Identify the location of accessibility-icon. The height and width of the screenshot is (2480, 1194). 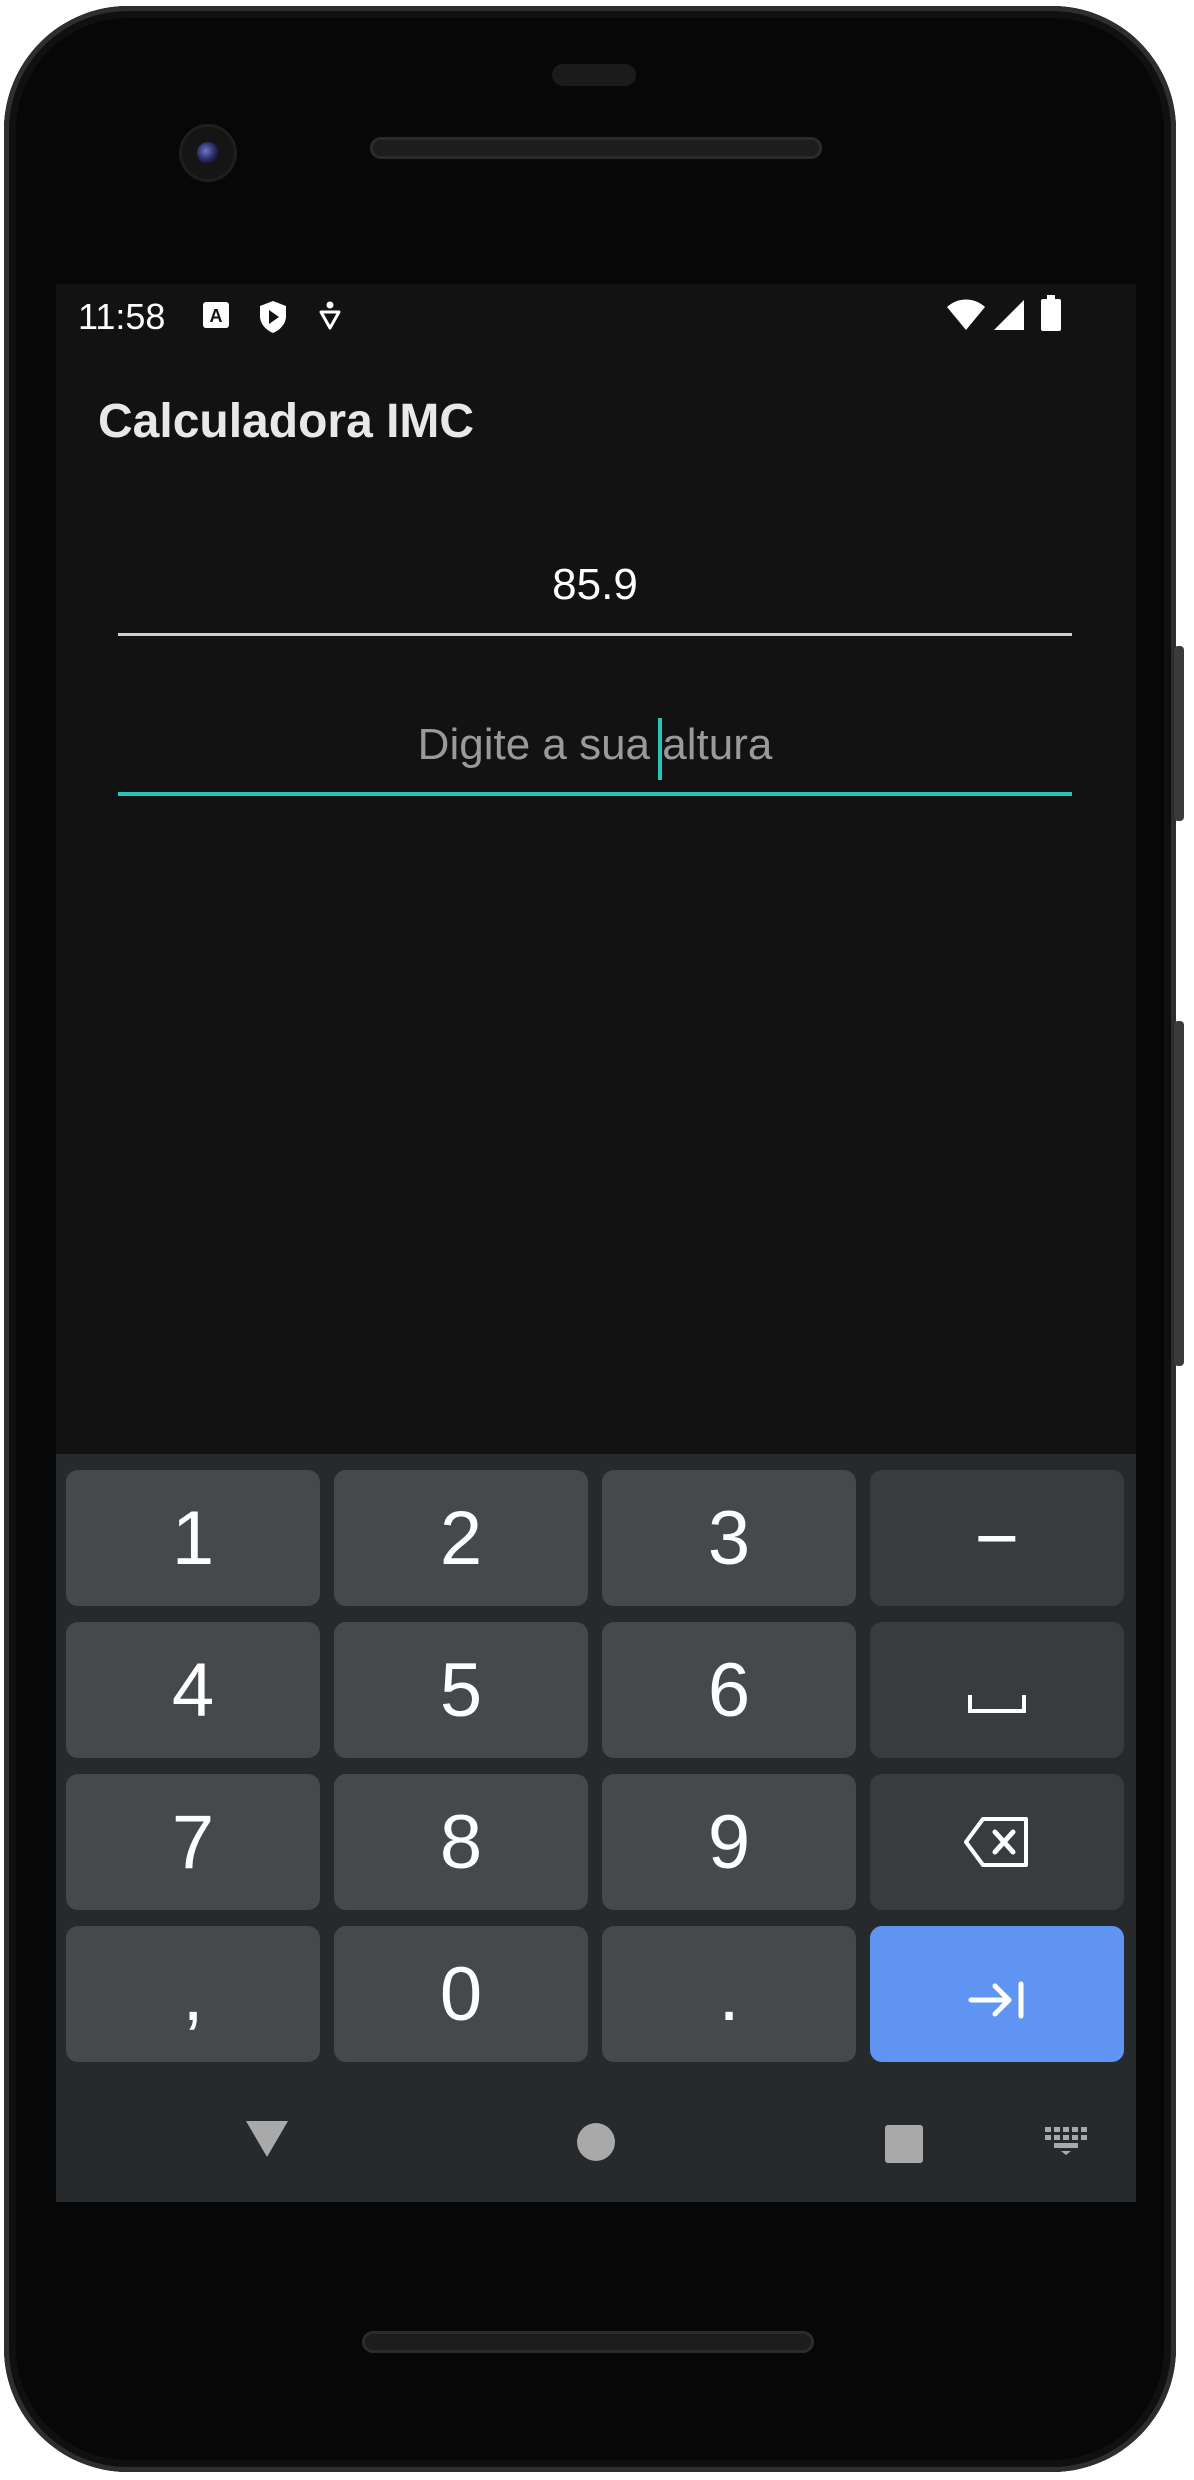
(330, 318).